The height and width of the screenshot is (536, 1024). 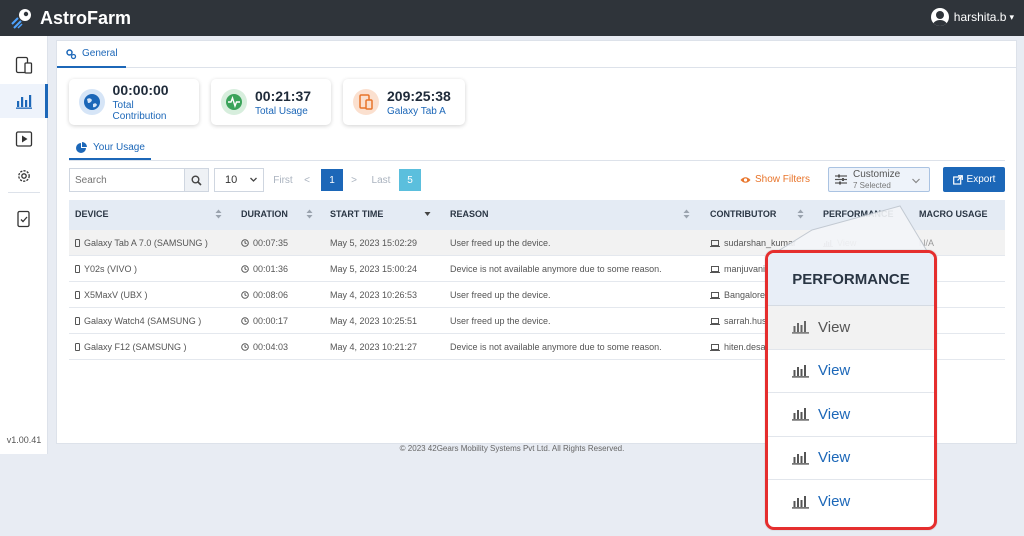 What do you see at coordinates (374, 295) in the screenshot?
I see `cell-start-time: May 4, 2023 10:26:53` at bounding box center [374, 295].